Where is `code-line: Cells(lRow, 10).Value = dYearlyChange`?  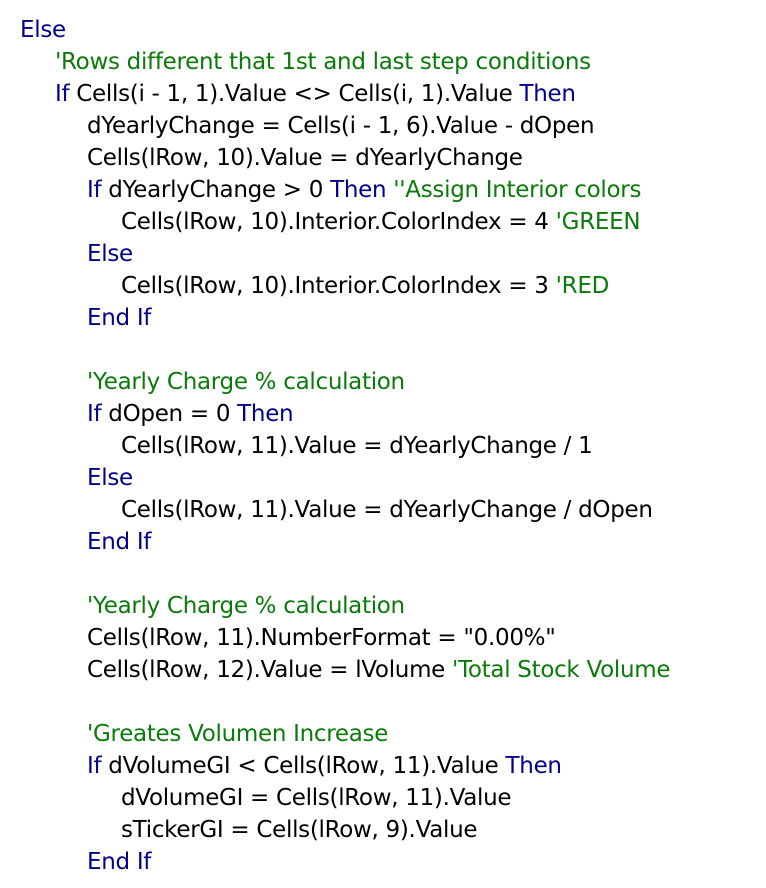 code-line: Cells(lRow, 10).Value = dYearlyChange is located at coordinates (393, 158).